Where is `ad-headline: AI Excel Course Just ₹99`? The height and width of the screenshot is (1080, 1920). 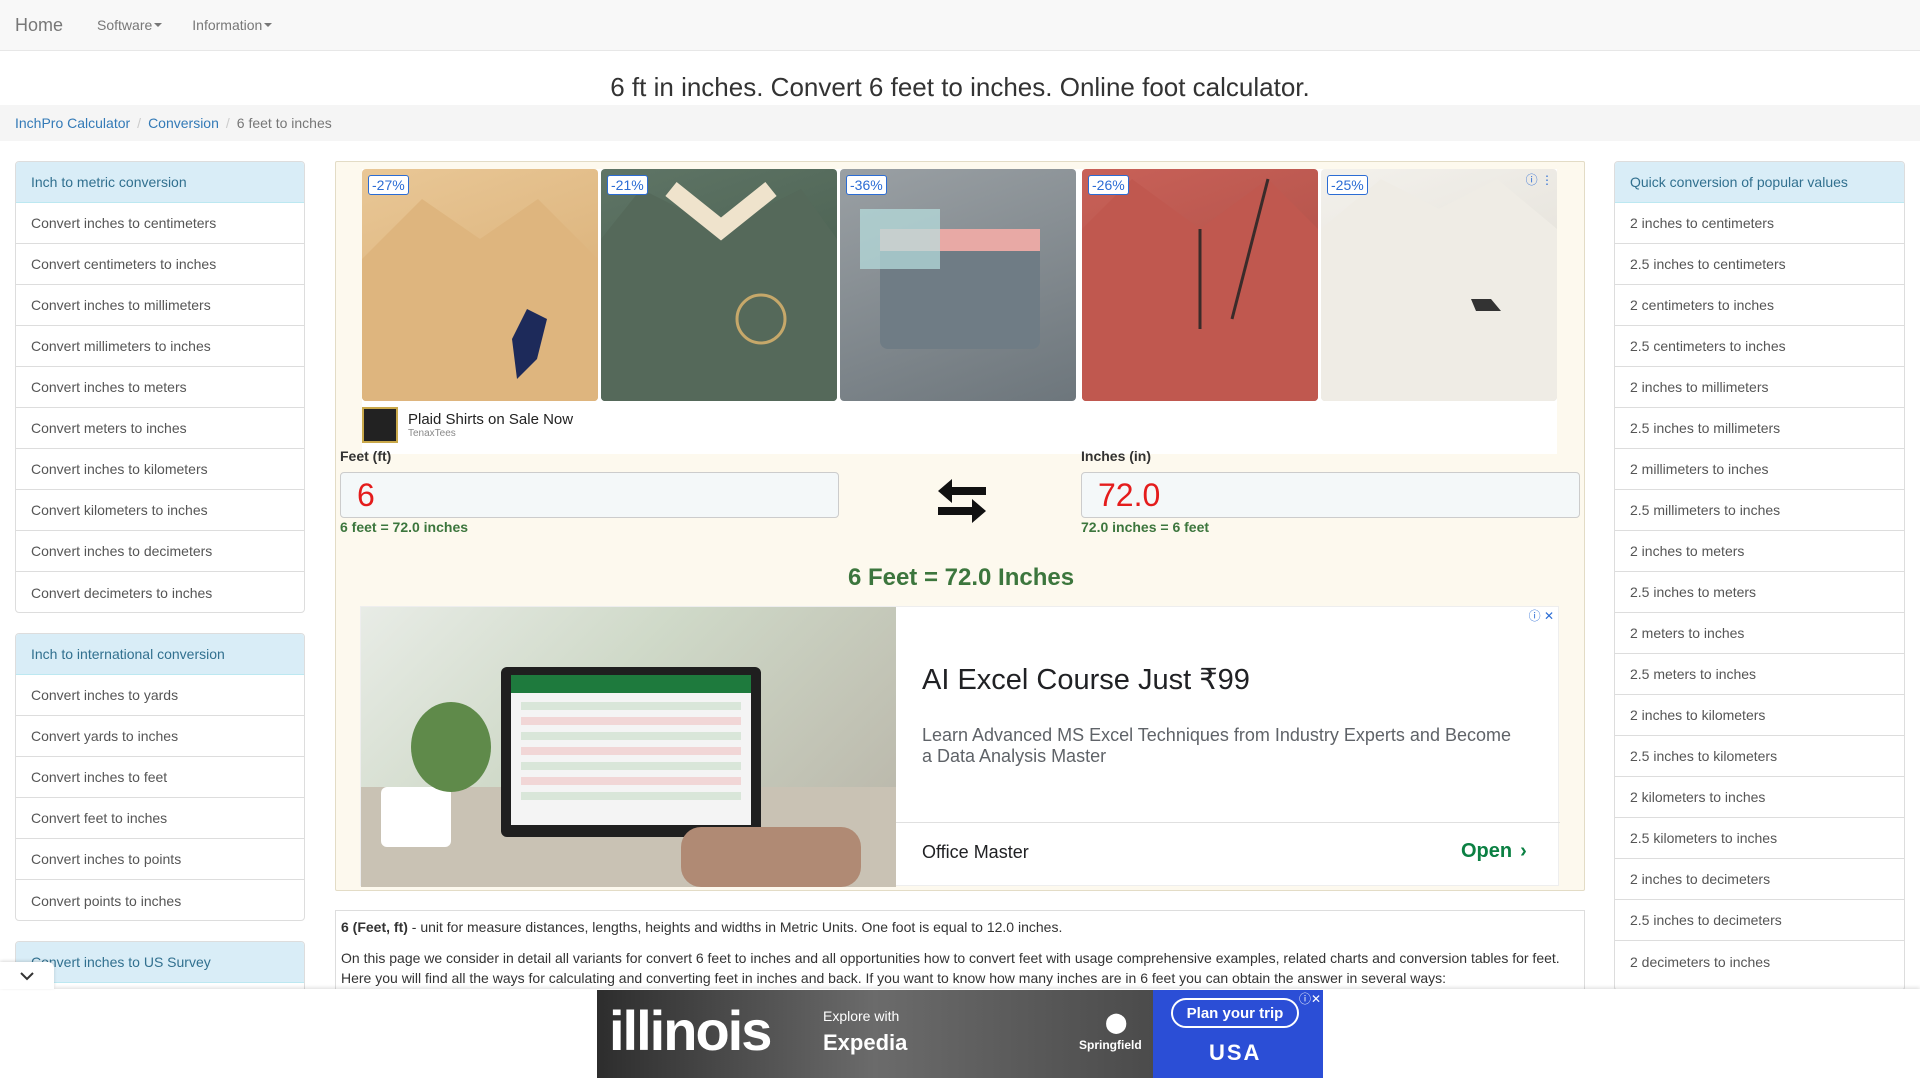 ad-headline: AI Excel Course Just ₹99 is located at coordinates (1086, 679).